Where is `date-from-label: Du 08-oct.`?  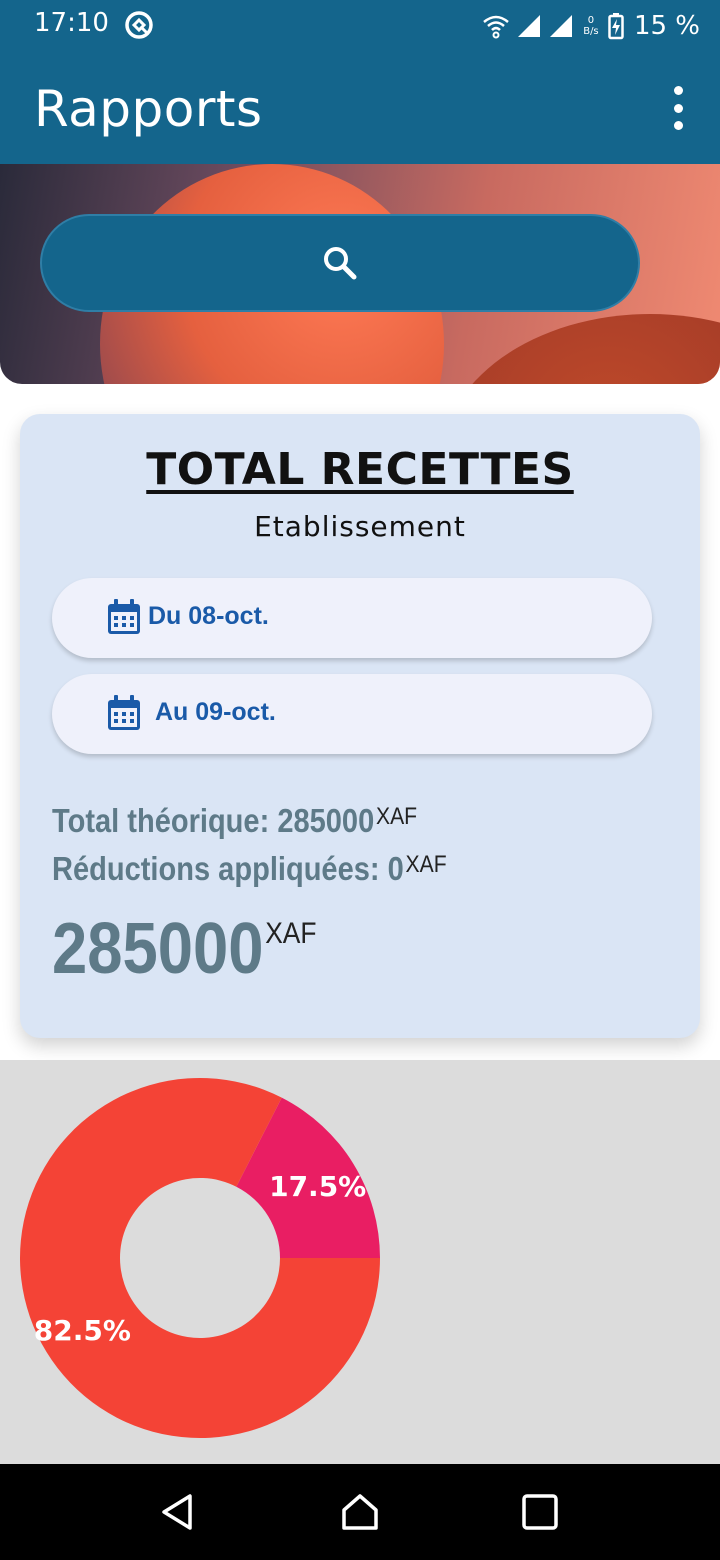
date-from-label: Du 08-oct. is located at coordinates (208, 616).